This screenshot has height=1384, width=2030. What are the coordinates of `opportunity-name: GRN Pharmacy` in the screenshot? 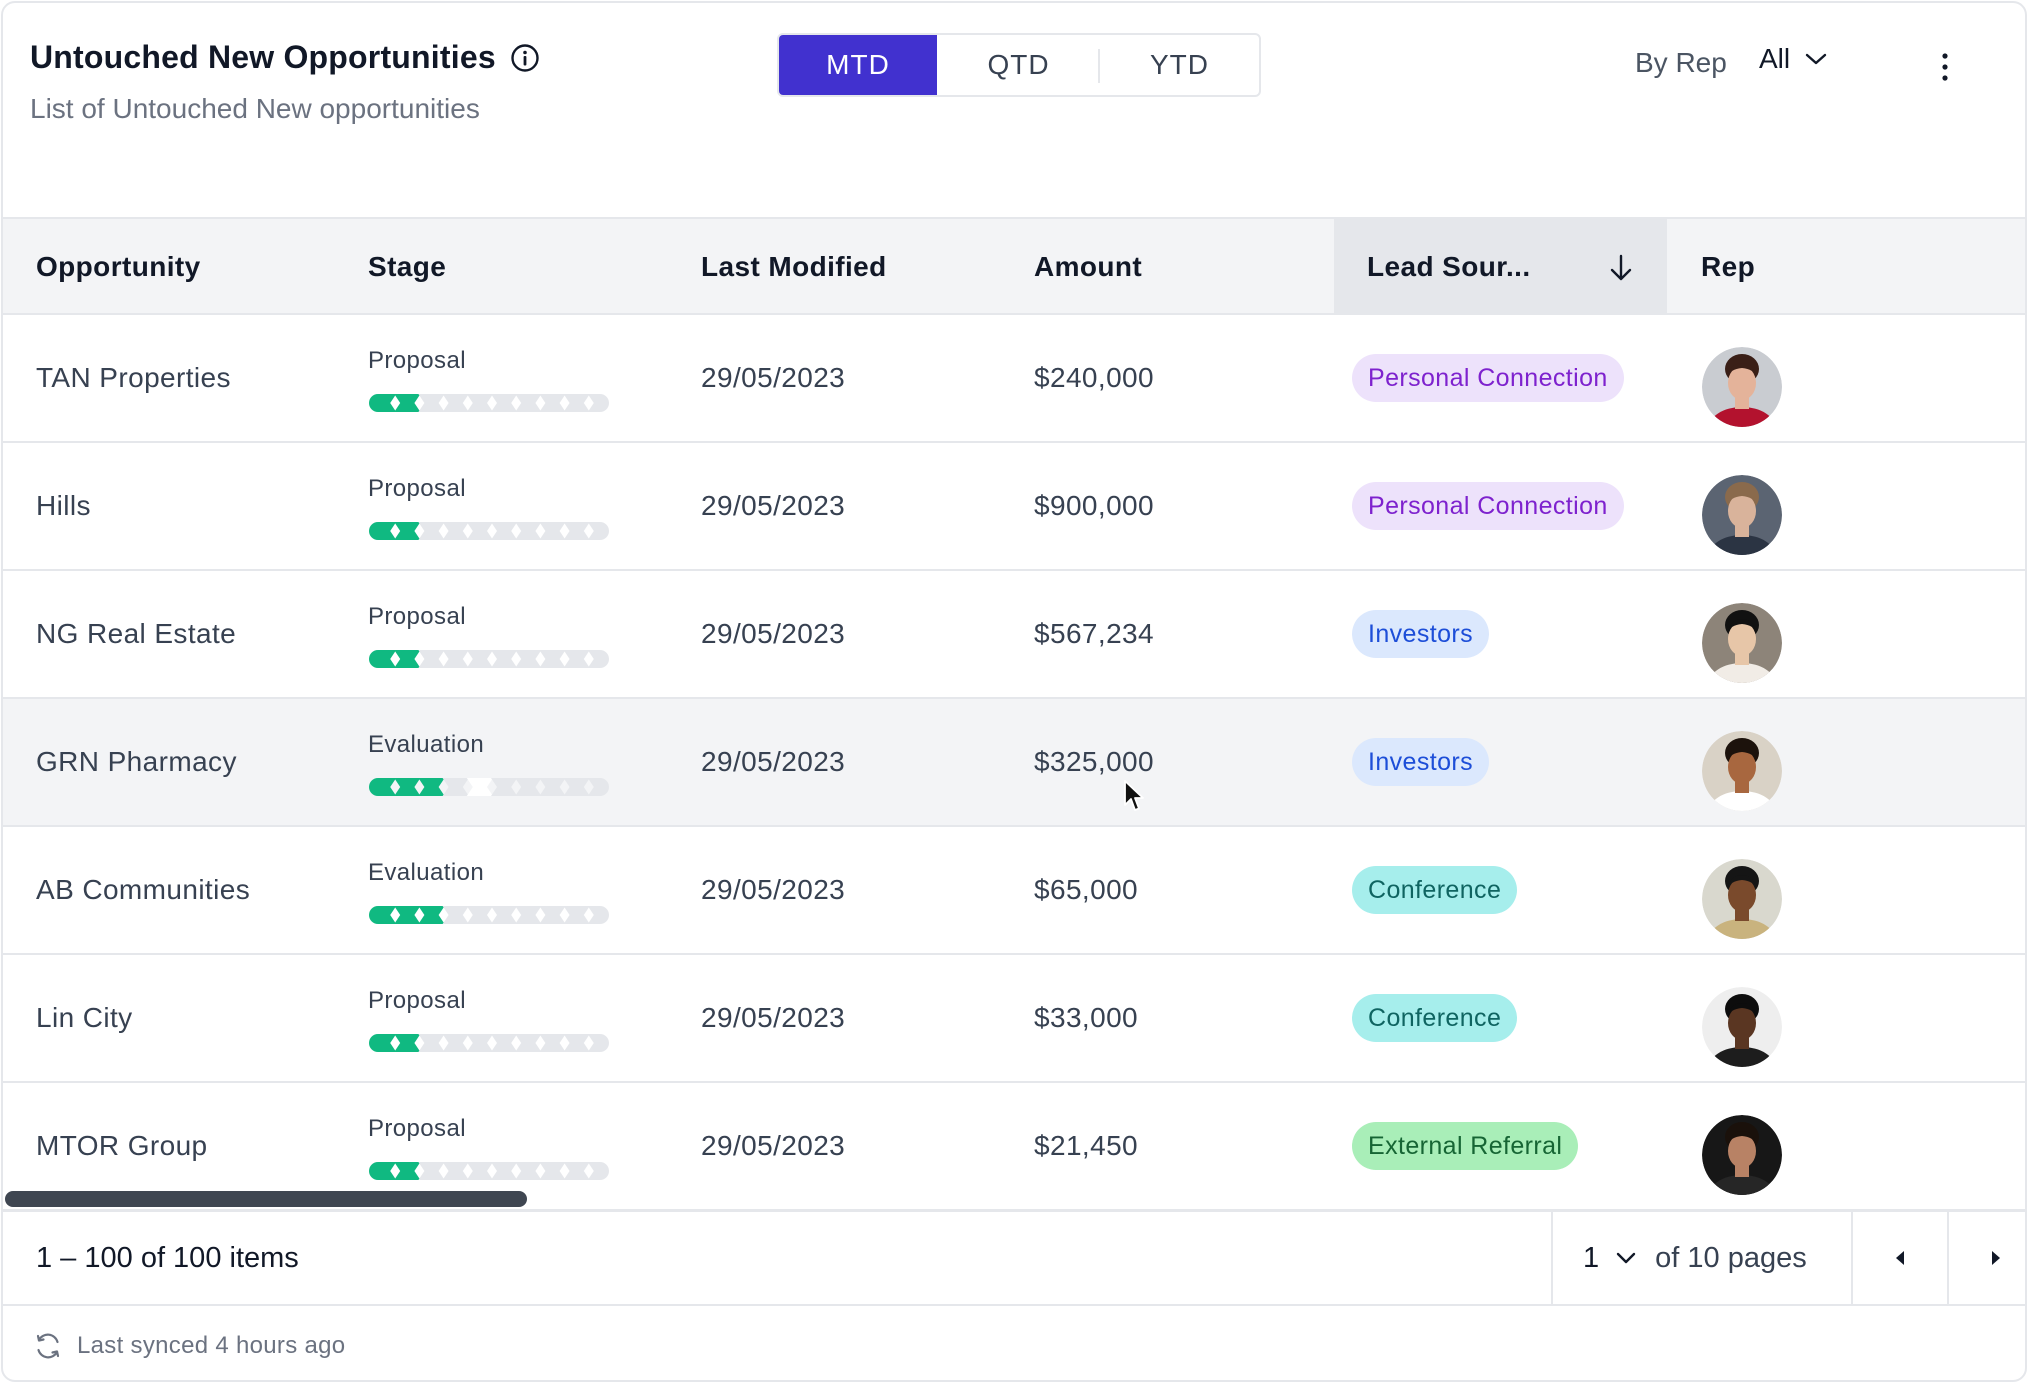 It's located at (136, 762).